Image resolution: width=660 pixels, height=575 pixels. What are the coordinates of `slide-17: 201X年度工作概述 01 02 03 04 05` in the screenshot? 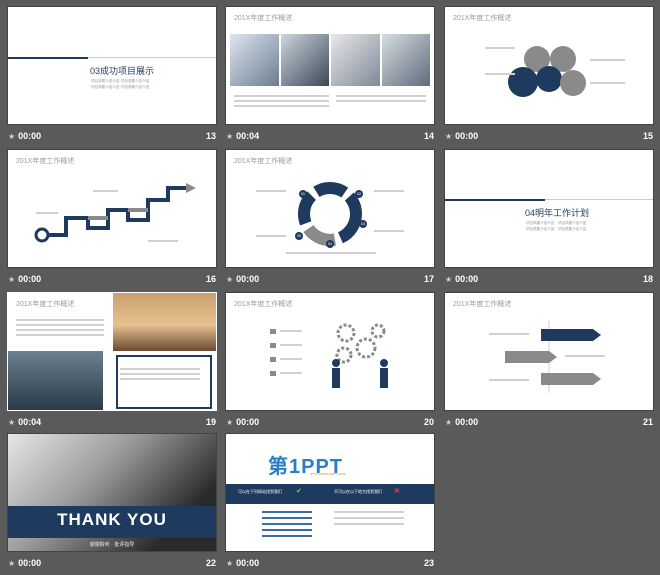 It's located at (330, 208).